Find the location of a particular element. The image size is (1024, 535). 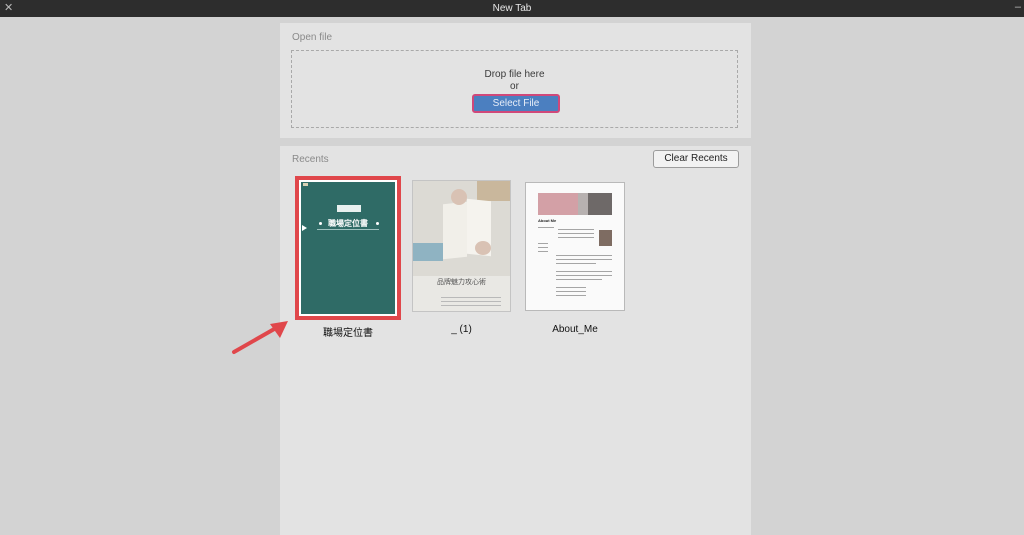

play-icon is located at coordinates (304, 228).